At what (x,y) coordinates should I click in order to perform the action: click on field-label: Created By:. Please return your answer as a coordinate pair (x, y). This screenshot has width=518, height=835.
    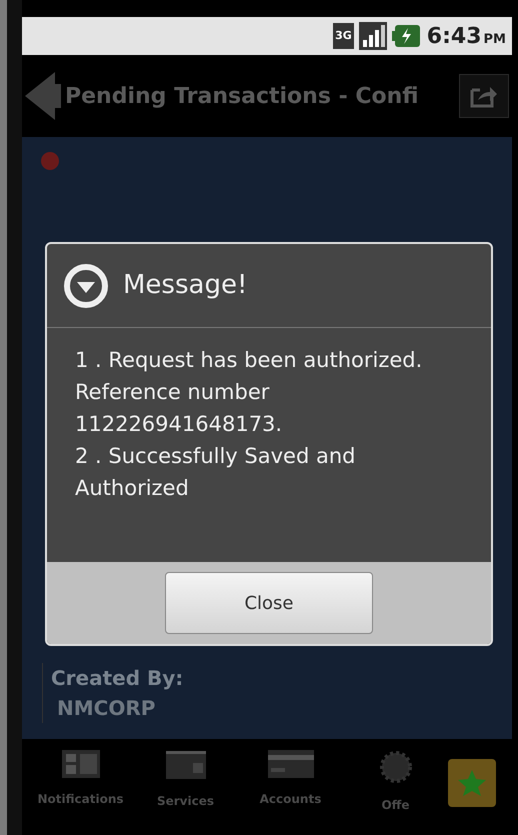
    Looking at the image, I should click on (117, 678).